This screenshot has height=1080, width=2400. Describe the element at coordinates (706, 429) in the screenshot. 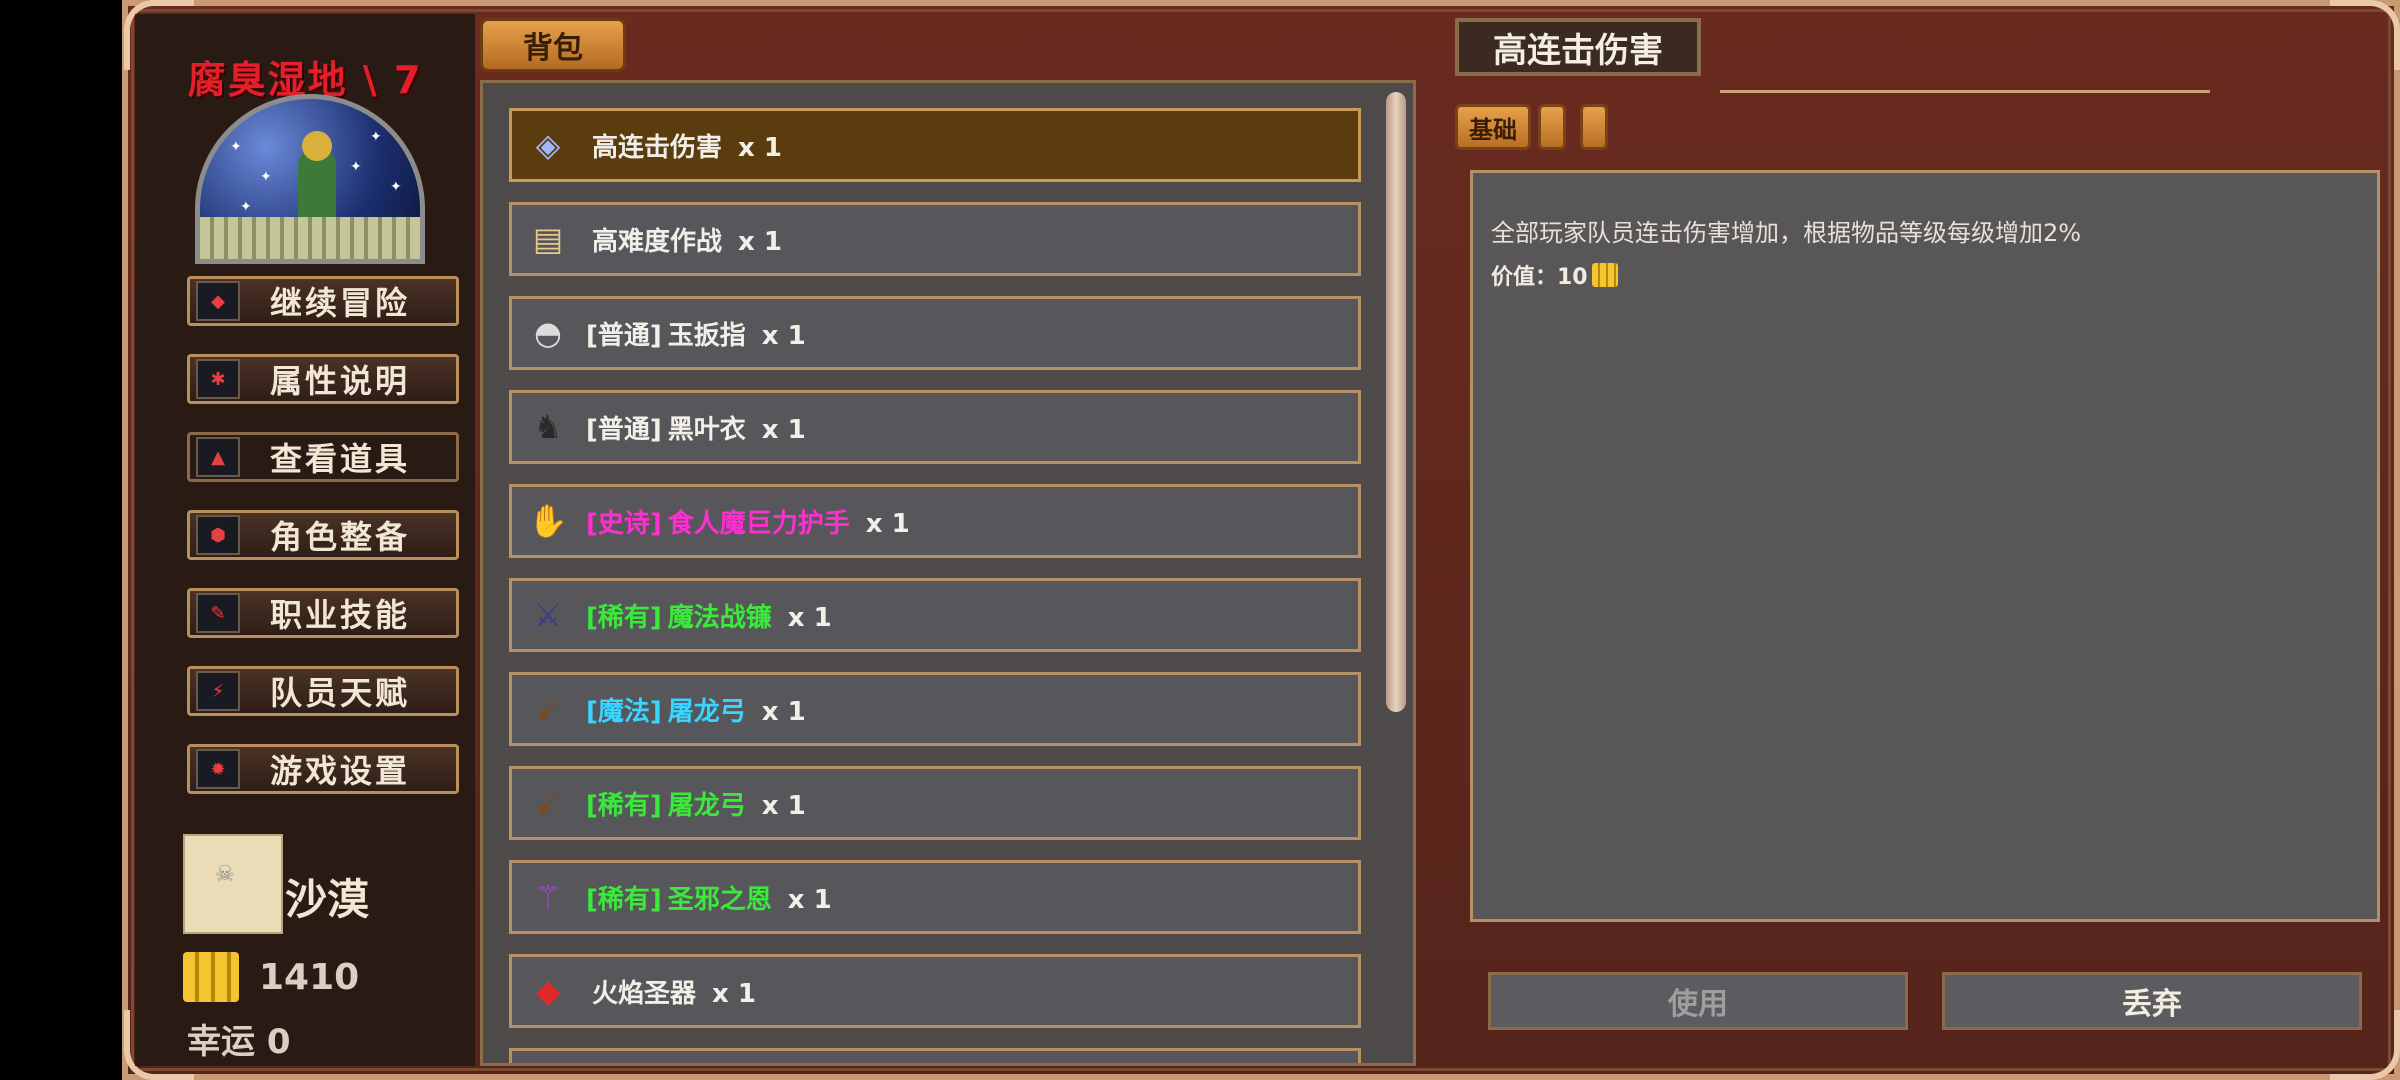

I see `item-name: 黑叶衣` at that location.